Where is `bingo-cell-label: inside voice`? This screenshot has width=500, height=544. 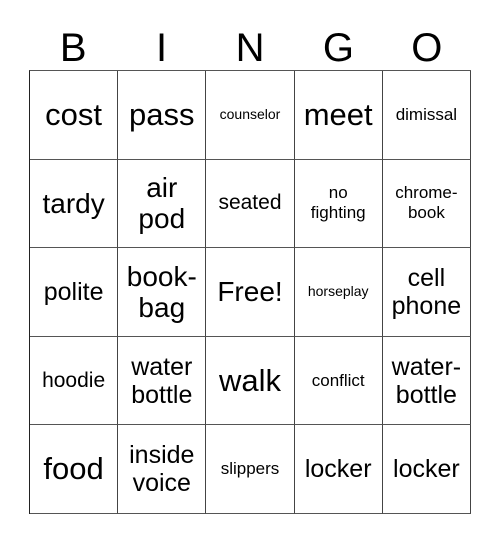 bingo-cell-label: inside voice is located at coordinates (162, 469).